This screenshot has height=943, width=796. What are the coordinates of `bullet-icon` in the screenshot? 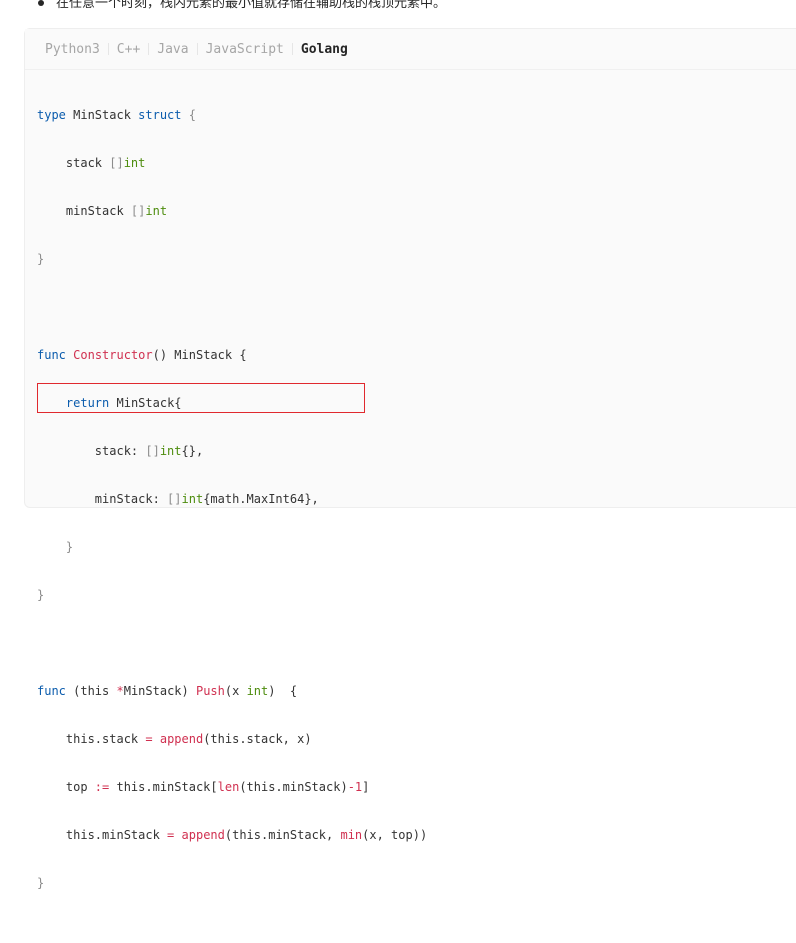 It's located at (41, 3).